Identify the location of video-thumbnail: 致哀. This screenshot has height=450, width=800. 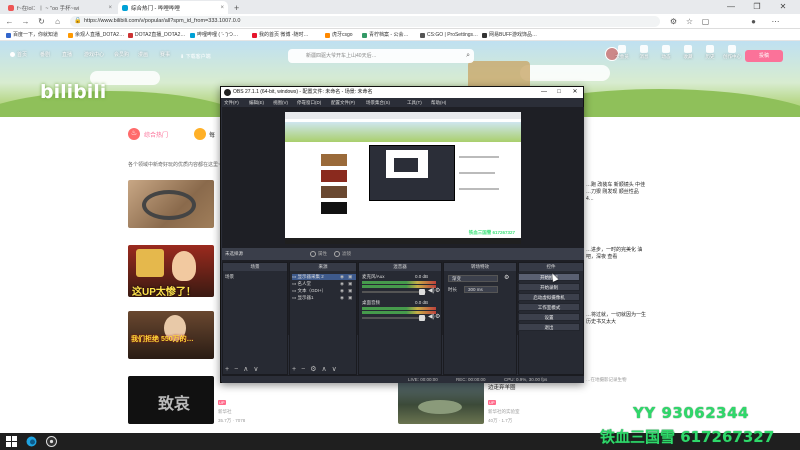
(171, 400).